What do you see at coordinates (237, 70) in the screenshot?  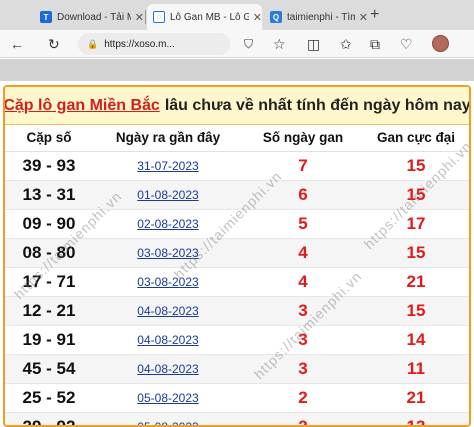 I see `page-top-band` at bounding box center [237, 70].